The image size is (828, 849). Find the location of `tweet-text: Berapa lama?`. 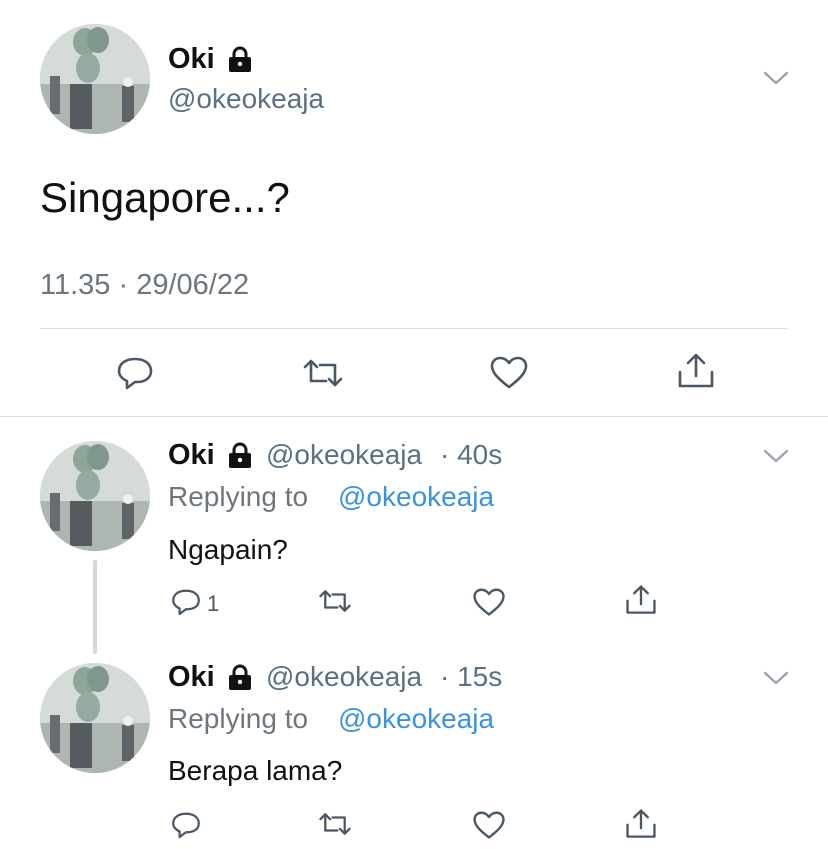

tweet-text: Berapa lama? is located at coordinates (255, 770).